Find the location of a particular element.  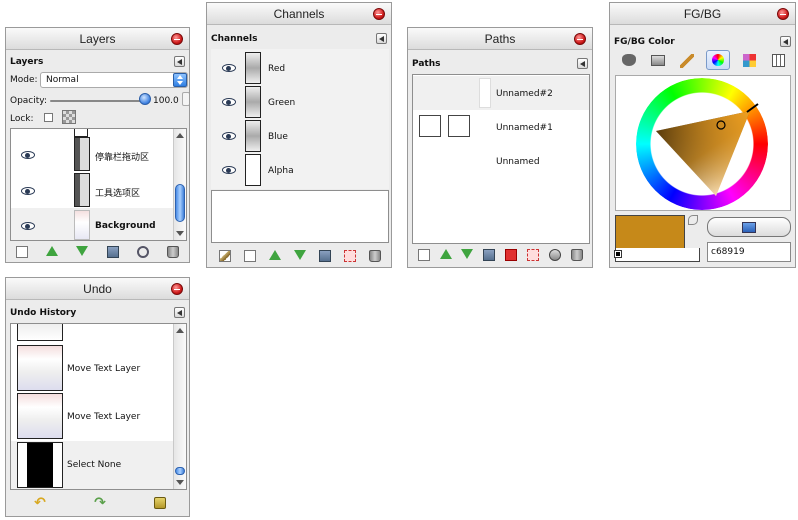

channels-titlebar: Channels is located at coordinates (299, 14).